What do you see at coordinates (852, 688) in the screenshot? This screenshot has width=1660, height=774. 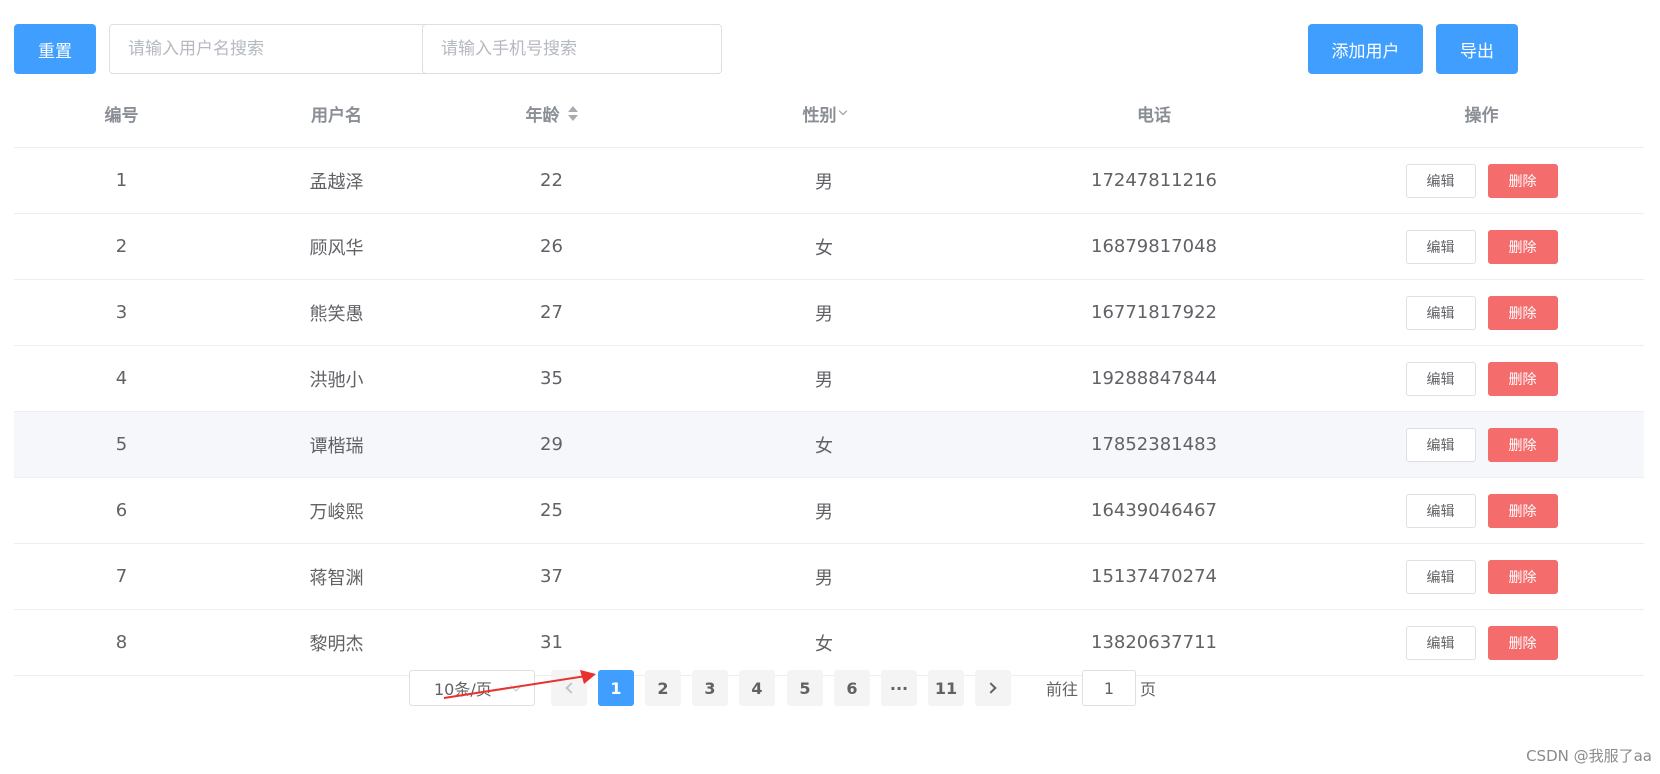 I see `page-button-6: 6` at bounding box center [852, 688].